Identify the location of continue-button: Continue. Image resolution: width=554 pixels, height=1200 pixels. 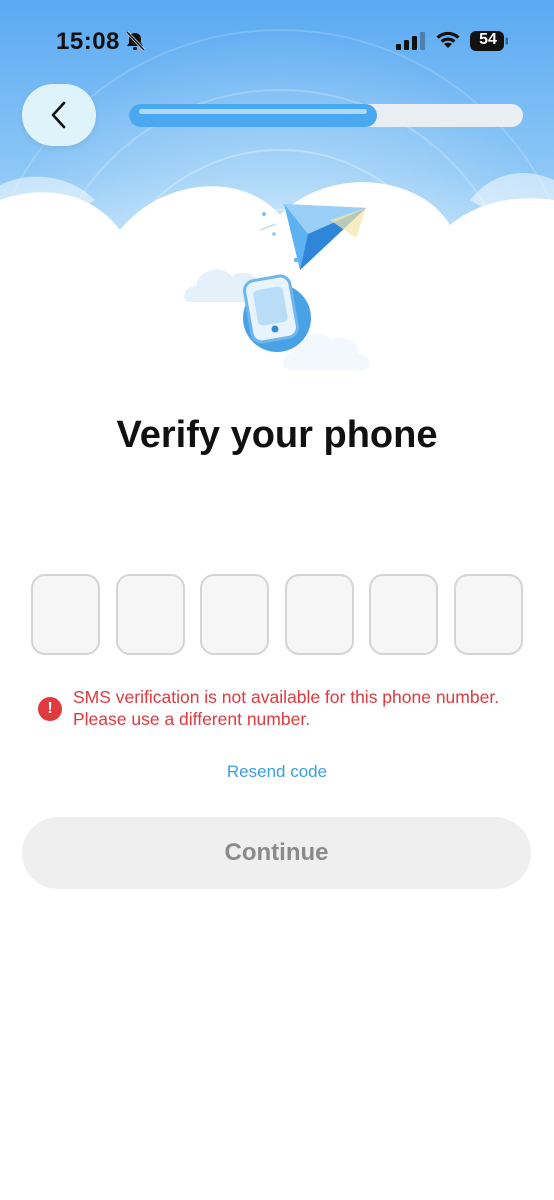
(276, 853).